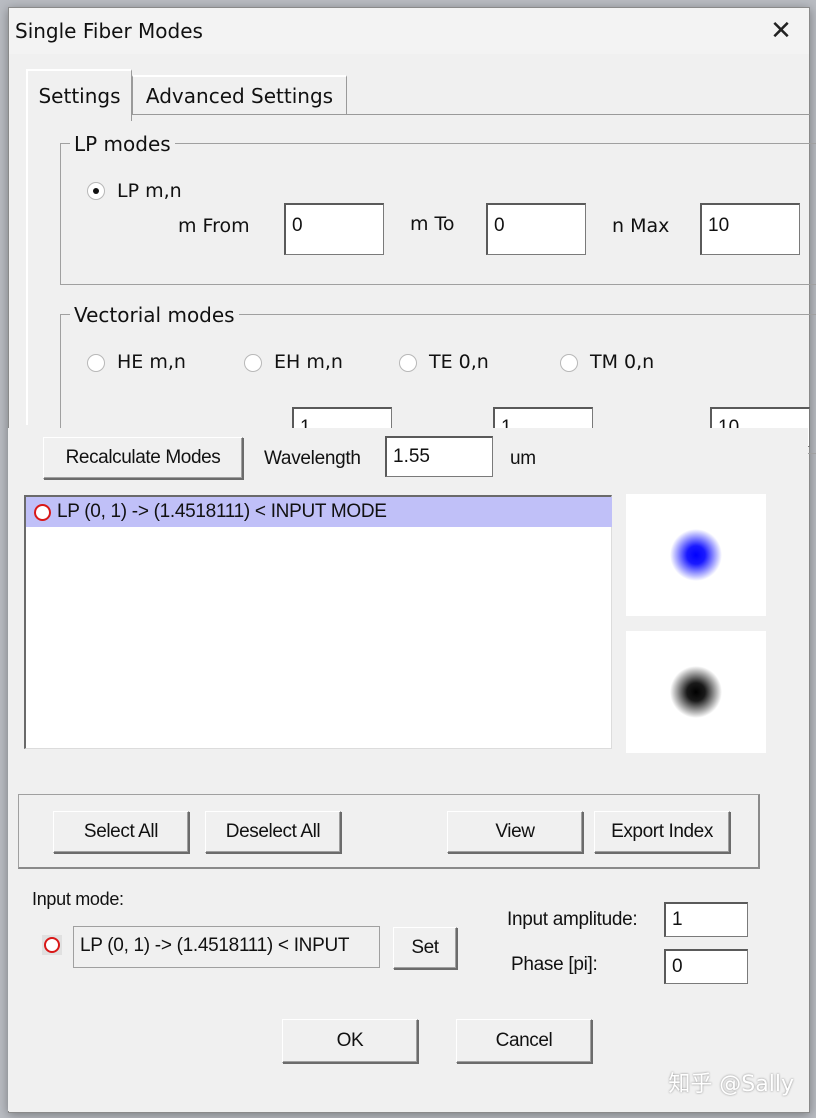 The image size is (816, 1118). Describe the element at coordinates (459, 362) in the screenshot. I see `te-mode-label: TE 0,n` at that location.